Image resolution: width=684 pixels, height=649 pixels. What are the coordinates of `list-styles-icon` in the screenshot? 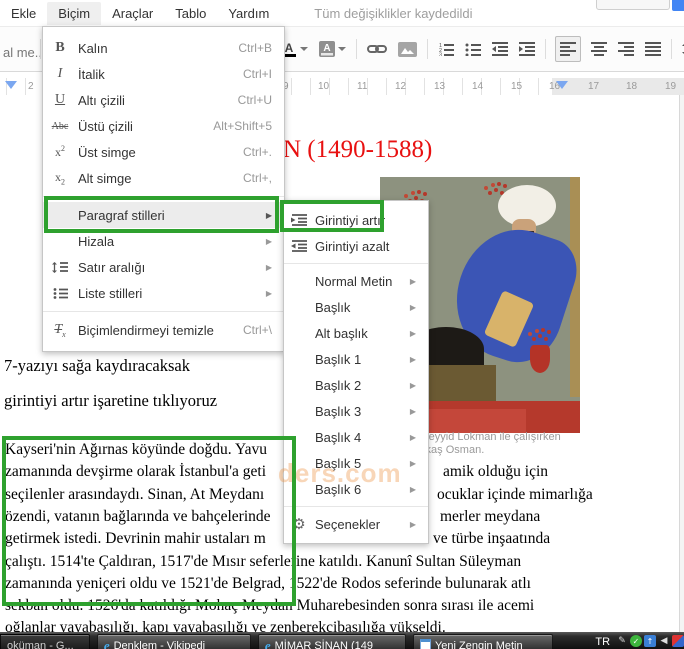 It's located at (60, 293).